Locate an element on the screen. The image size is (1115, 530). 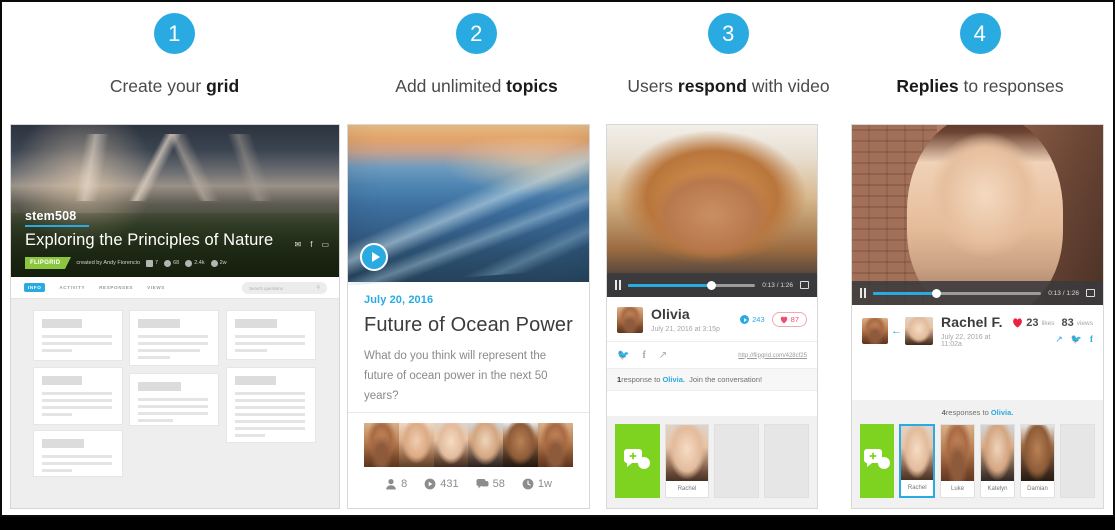
video-progress-fill is located at coordinates (670, 285).